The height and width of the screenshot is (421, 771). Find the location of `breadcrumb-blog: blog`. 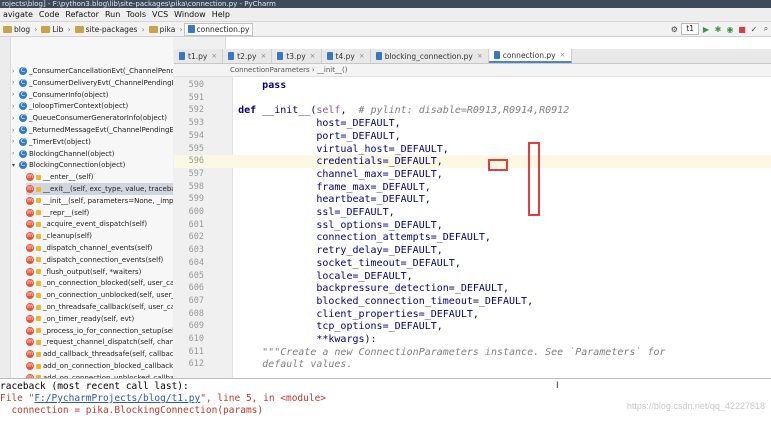

breadcrumb-blog: blog is located at coordinates (16, 29).